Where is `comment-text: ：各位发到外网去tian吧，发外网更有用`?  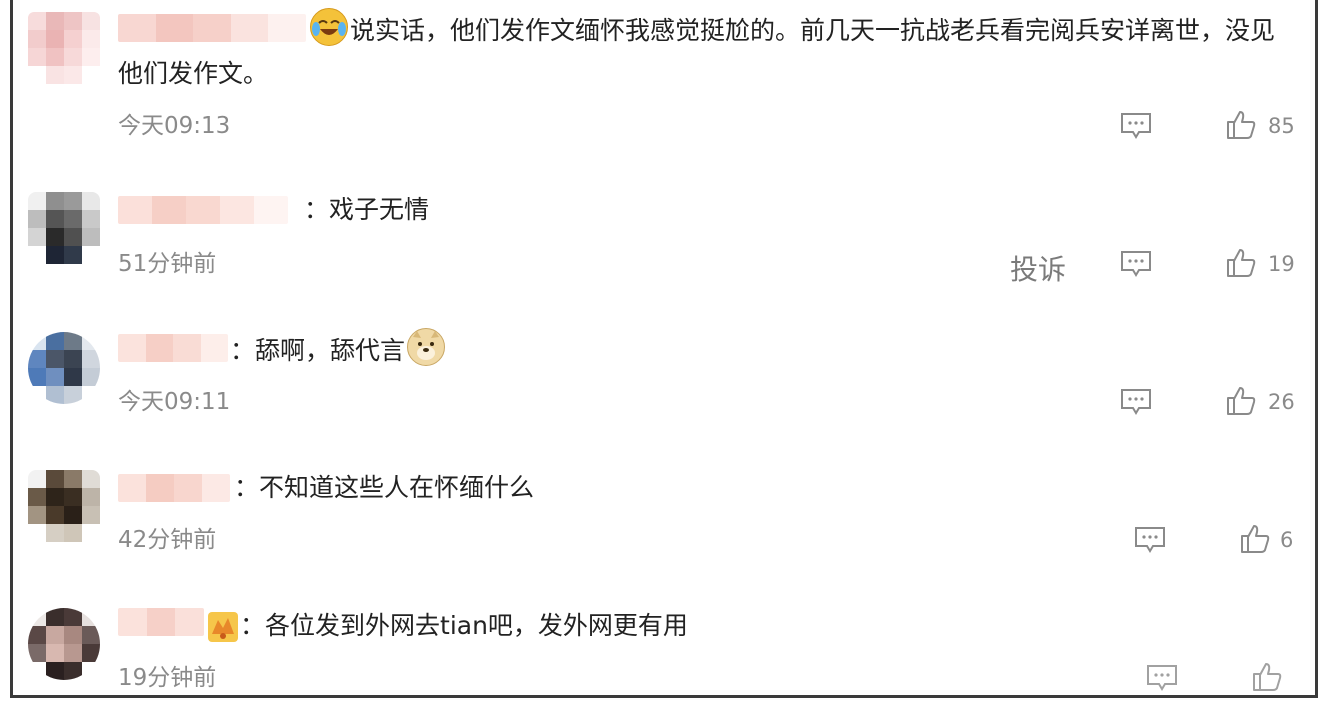 comment-text: ：各位发到外网去tian吧，发外网更有用 is located at coordinates (464, 626).